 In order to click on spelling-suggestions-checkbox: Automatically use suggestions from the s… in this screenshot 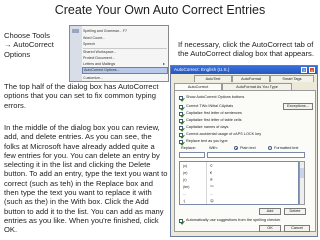, I will do `click(229, 220)`.